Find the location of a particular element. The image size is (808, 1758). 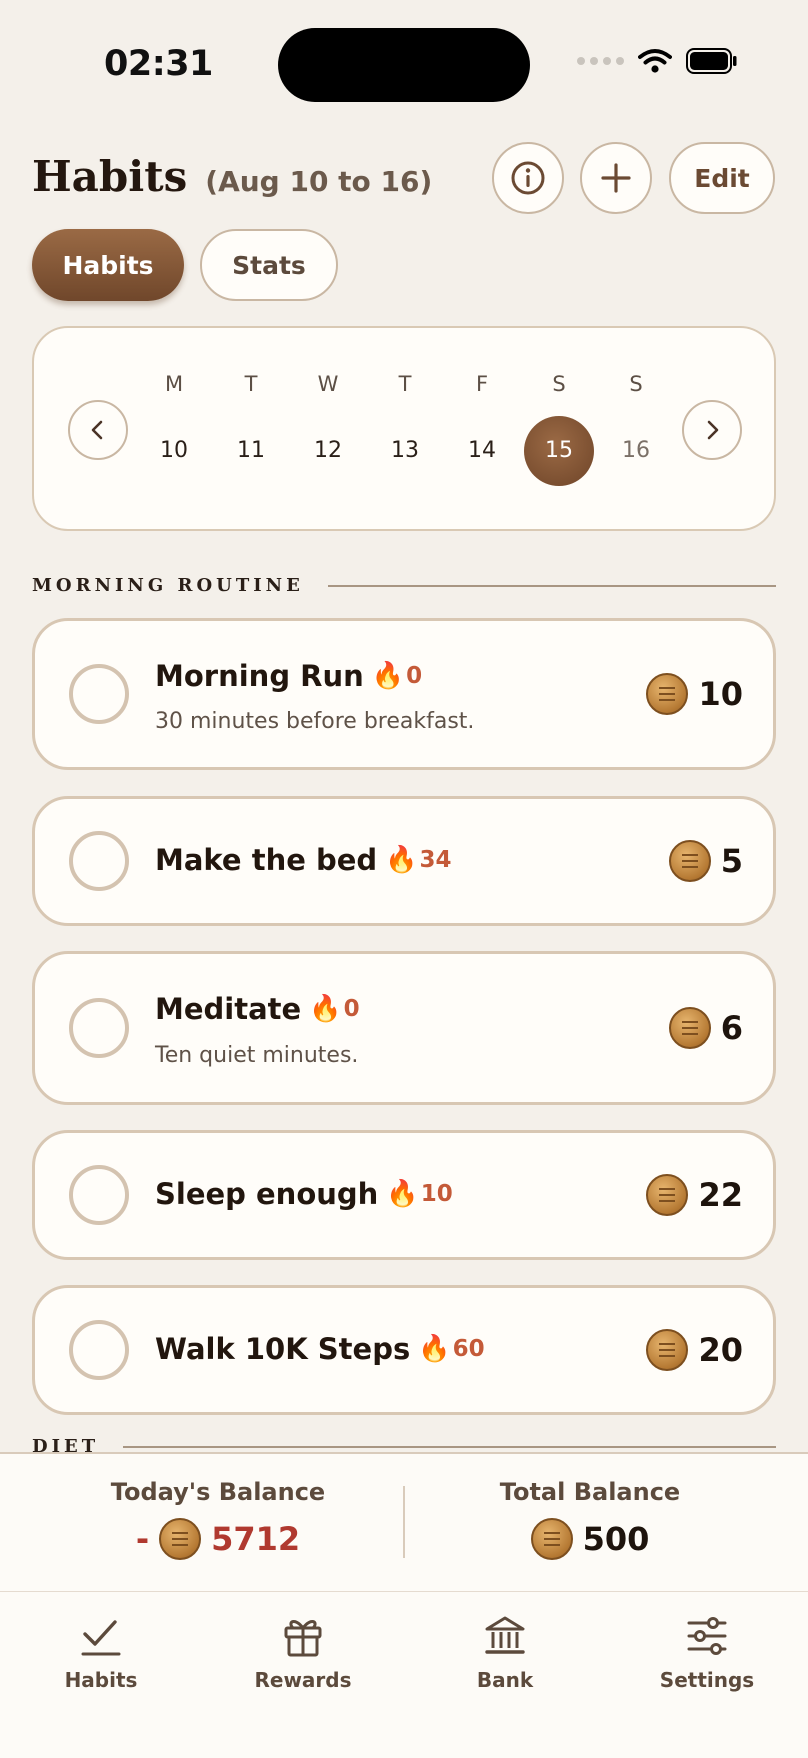

habit-card: Meditate 🔥 0 Ten quiet minutes. 6 is located at coordinates (404, 1028).